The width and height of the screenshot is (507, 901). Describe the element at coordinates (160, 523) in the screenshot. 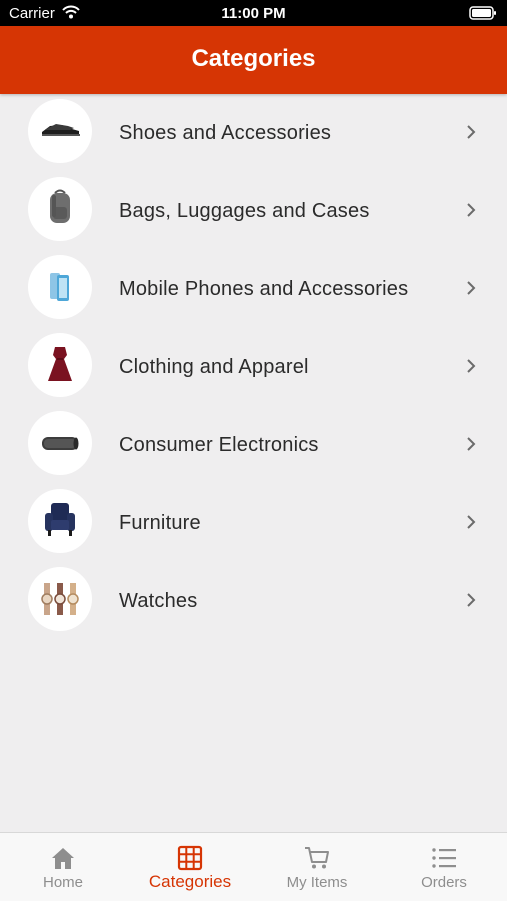

I see `category-label: Furniture` at that location.